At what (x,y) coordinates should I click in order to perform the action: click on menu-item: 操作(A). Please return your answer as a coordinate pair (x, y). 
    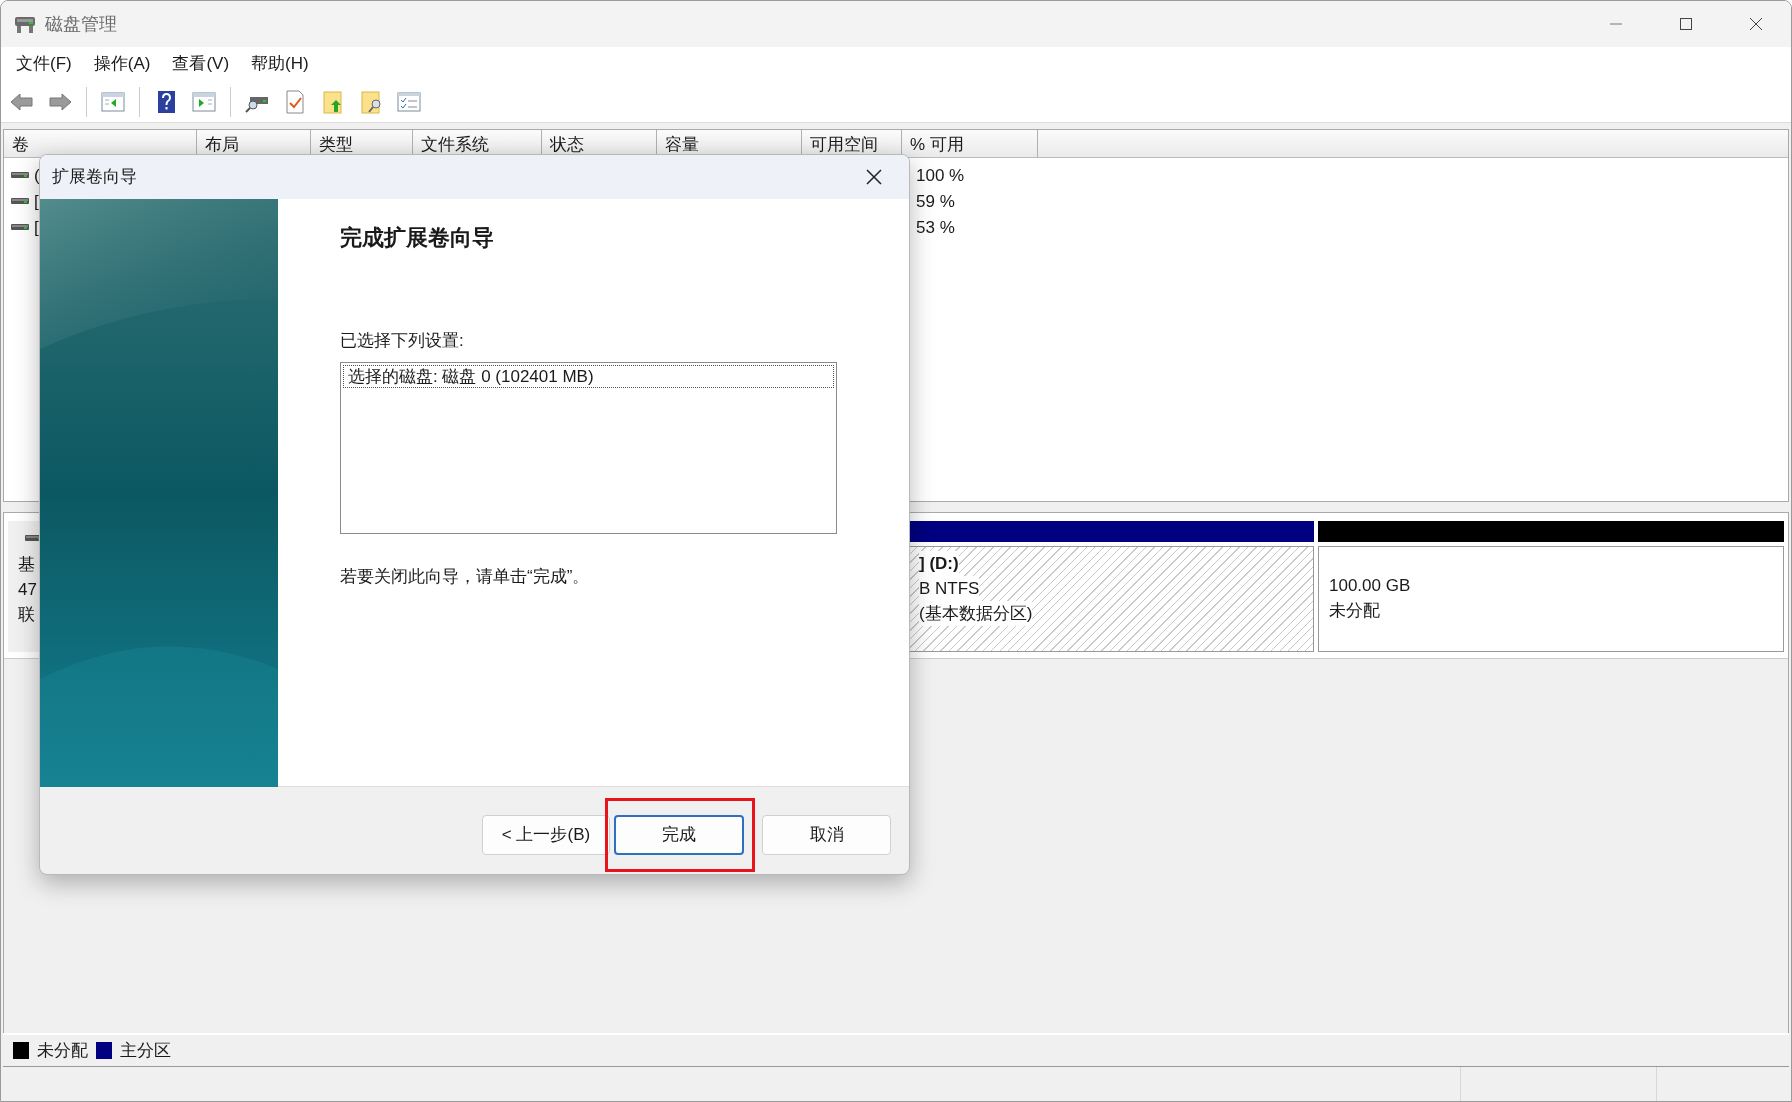
    Looking at the image, I should click on (122, 64).